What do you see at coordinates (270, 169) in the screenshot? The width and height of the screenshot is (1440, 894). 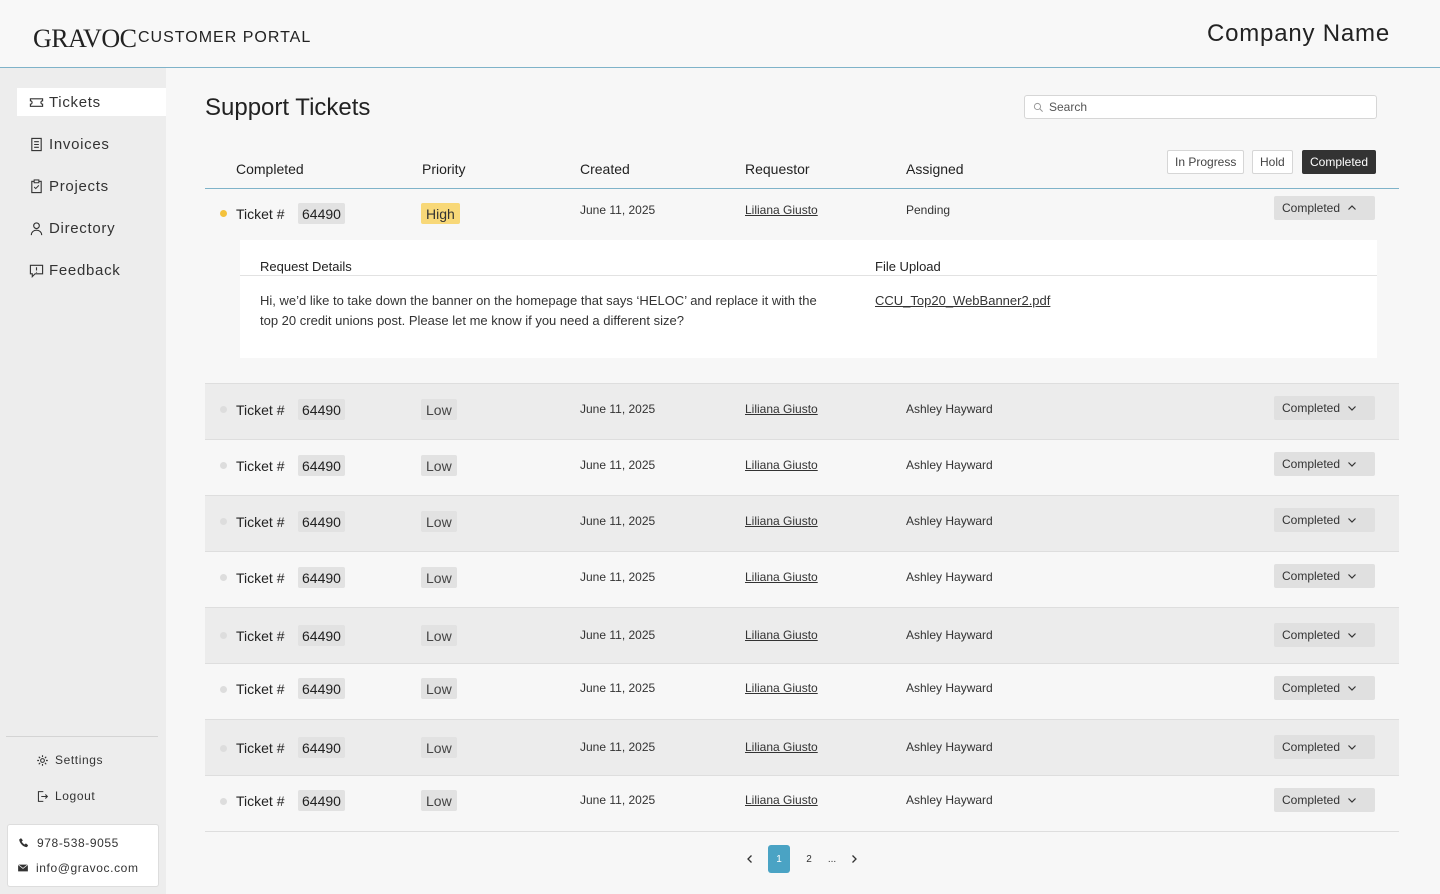 I see `column-header-completed: Completed` at bounding box center [270, 169].